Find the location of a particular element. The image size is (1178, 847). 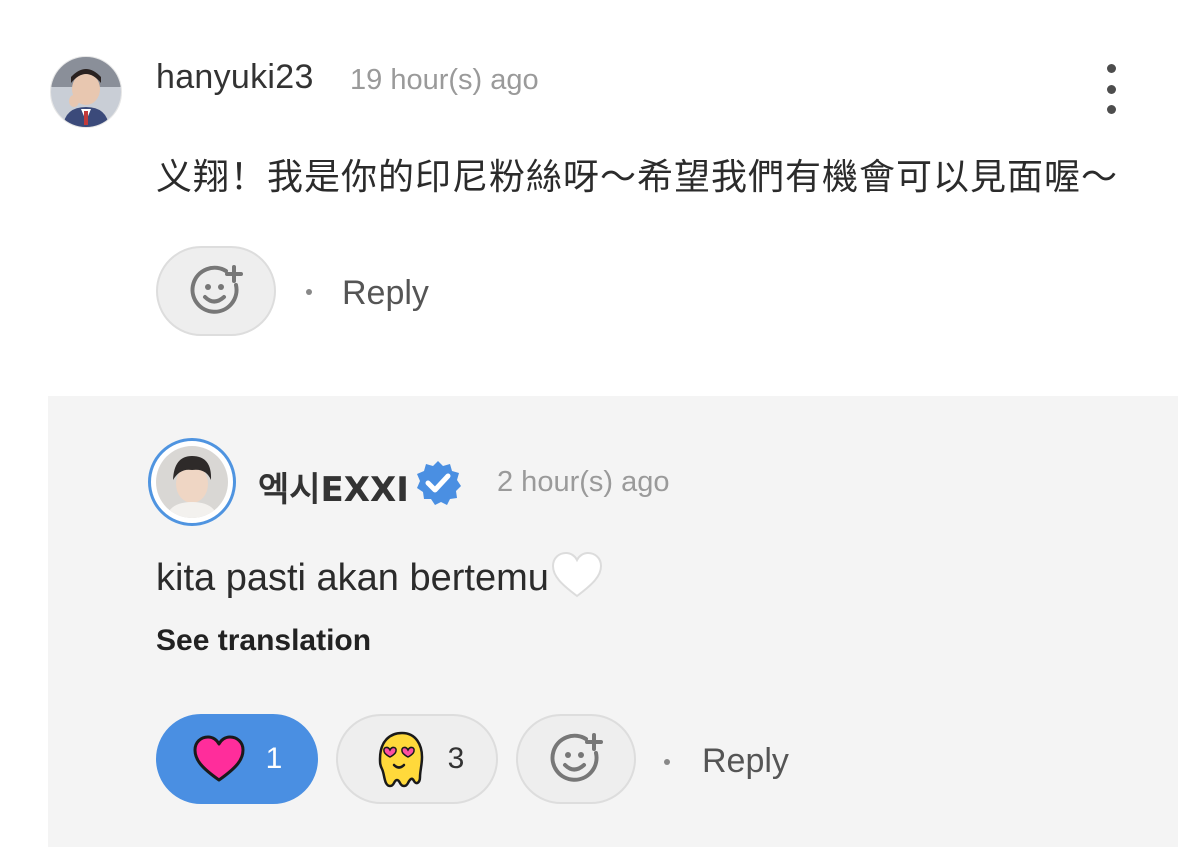

username: 엑시EXXI is located at coordinates (333, 486).